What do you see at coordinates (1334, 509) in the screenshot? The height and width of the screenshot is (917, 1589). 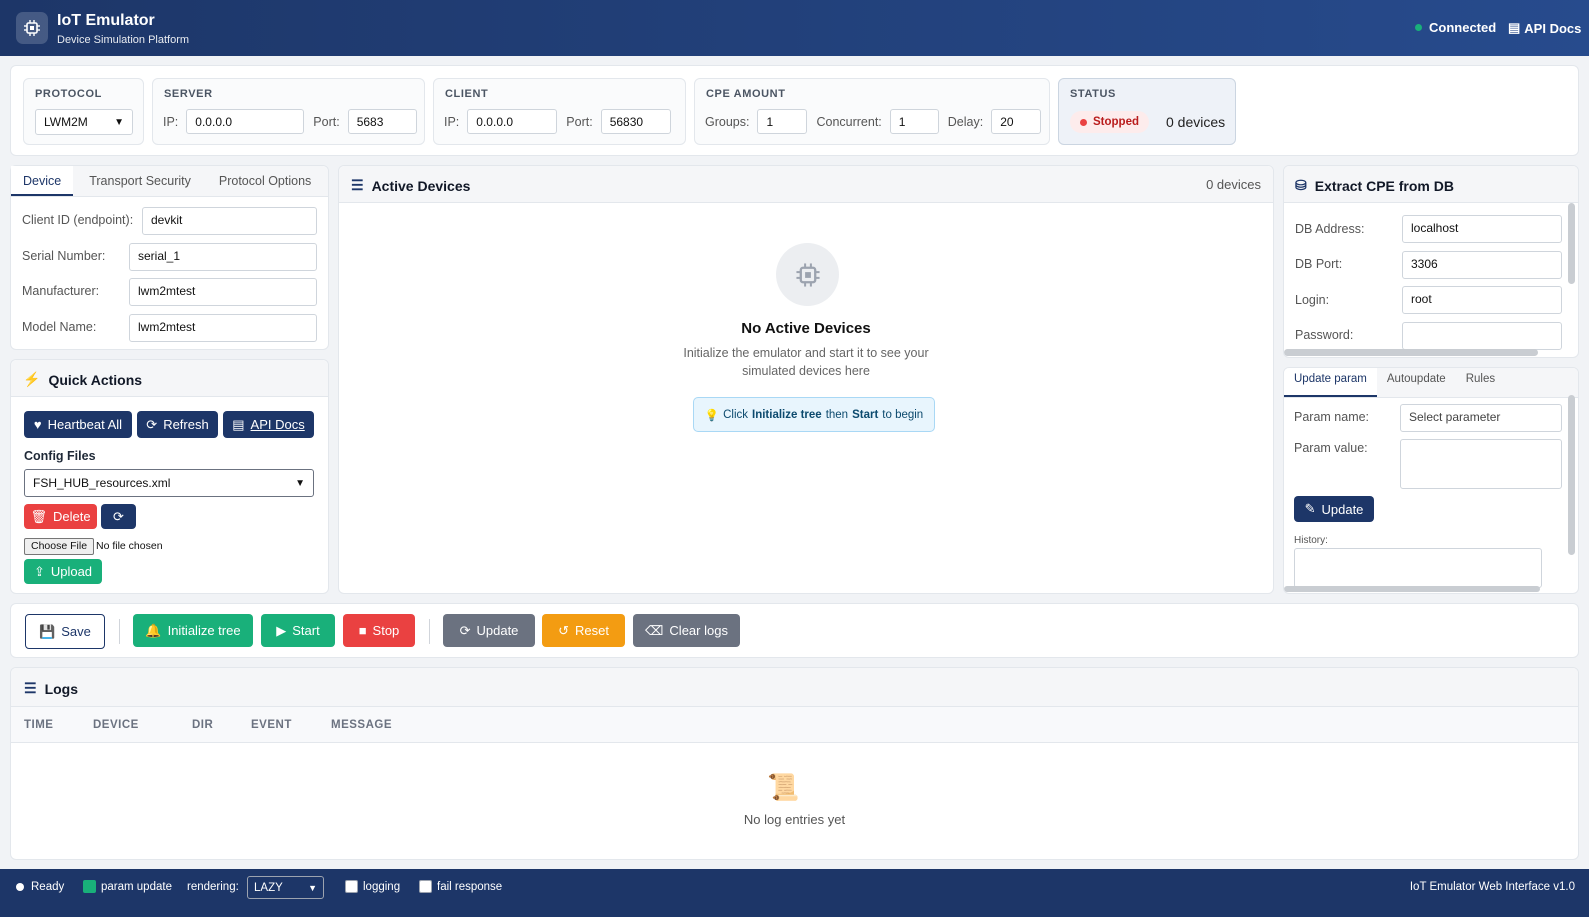 I see `param-update-button: ✎ Update` at bounding box center [1334, 509].